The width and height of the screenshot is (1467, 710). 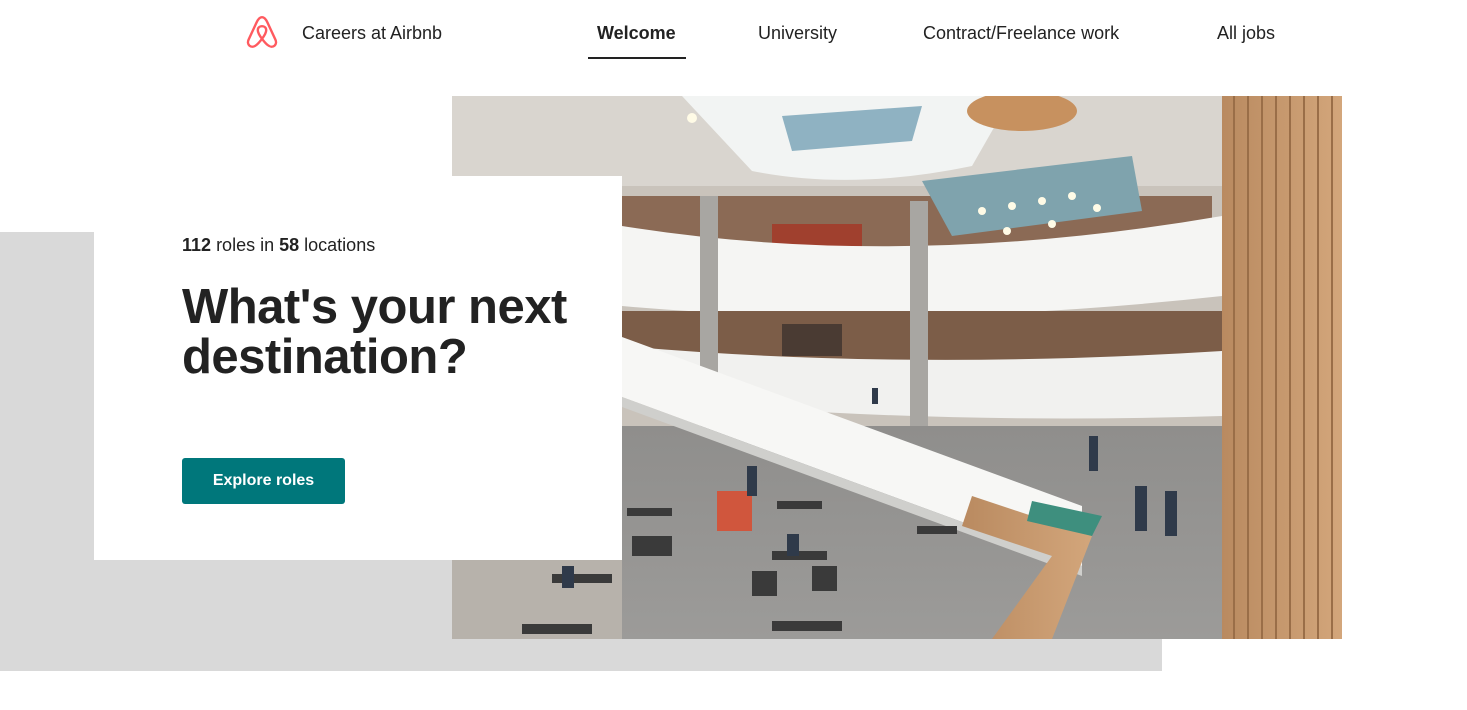 I want to click on airbnb-belo-icon, so click(x=262, y=32).